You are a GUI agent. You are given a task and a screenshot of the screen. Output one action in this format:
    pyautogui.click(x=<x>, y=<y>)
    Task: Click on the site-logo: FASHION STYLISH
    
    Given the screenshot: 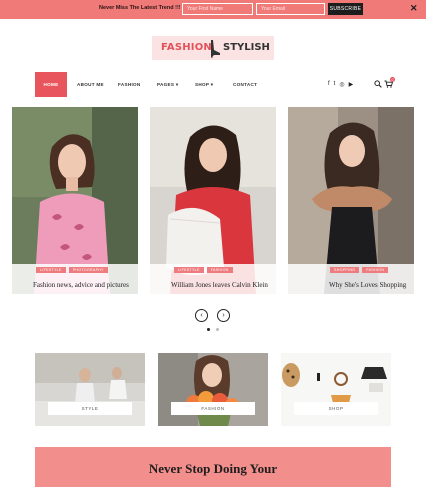 What is the action you would take?
    pyautogui.click(x=213, y=48)
    